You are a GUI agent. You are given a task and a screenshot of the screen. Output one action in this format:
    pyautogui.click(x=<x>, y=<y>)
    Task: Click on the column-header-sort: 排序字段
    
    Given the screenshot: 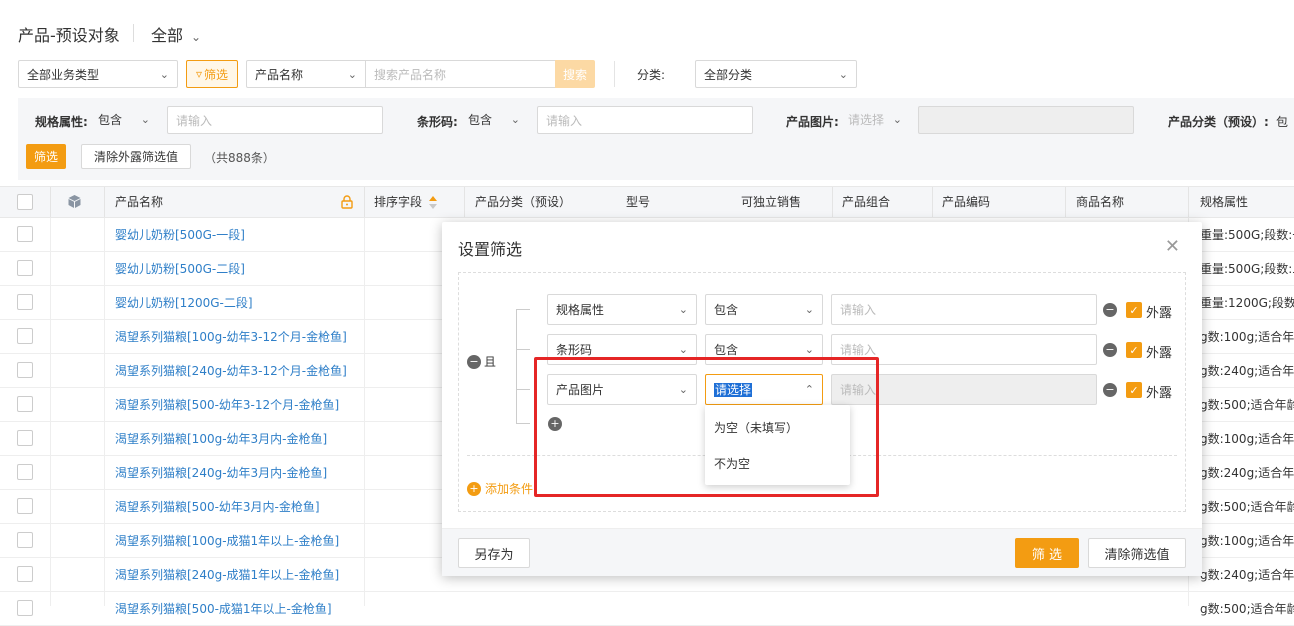 What is the action you would take?
    pyautogui.click(x=398, y=202)
    